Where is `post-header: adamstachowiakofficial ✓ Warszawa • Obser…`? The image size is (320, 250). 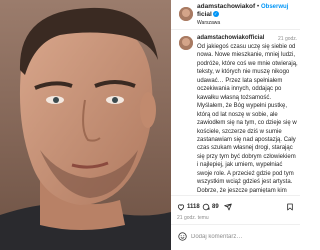
post-header: adamstachowiakofficial ✓ Warszawa • Obser… is located at coordinates (235, 15).